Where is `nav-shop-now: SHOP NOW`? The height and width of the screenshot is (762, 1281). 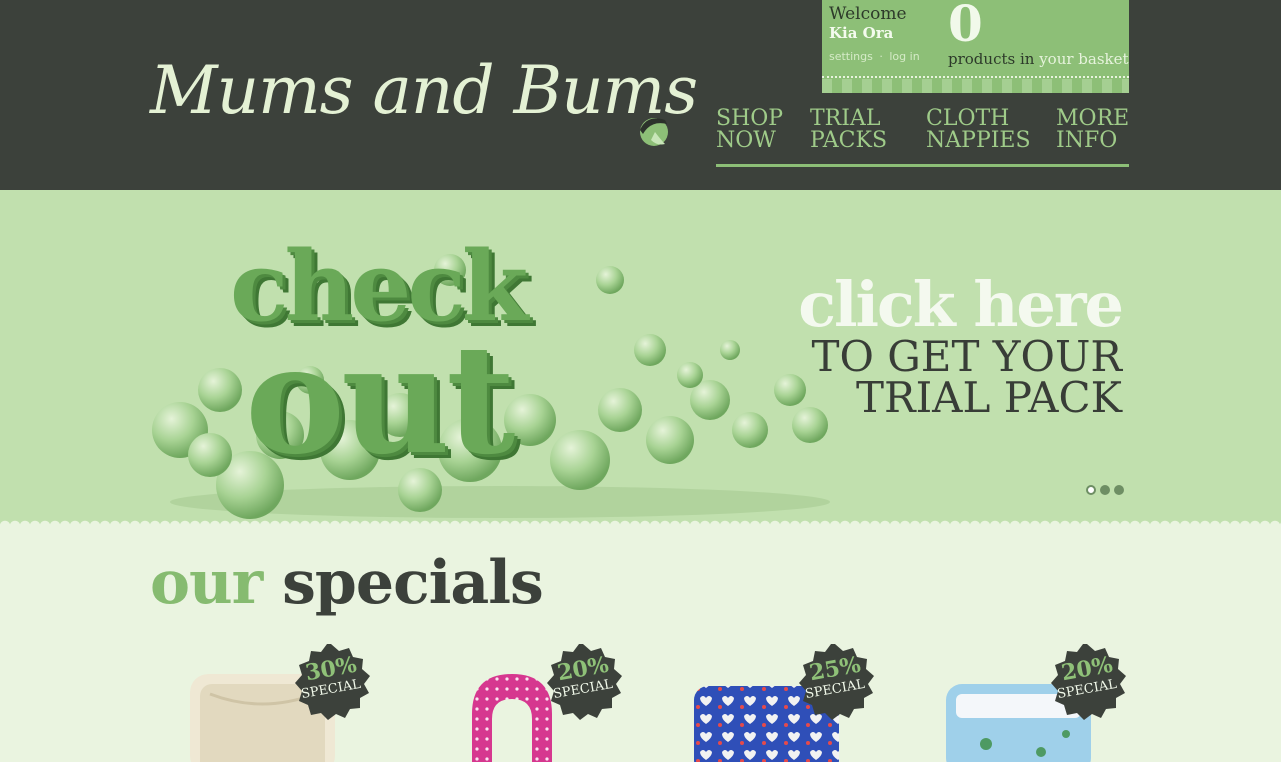
nav-shop-now: SHOP NOW is located at coordinates (749, 130).